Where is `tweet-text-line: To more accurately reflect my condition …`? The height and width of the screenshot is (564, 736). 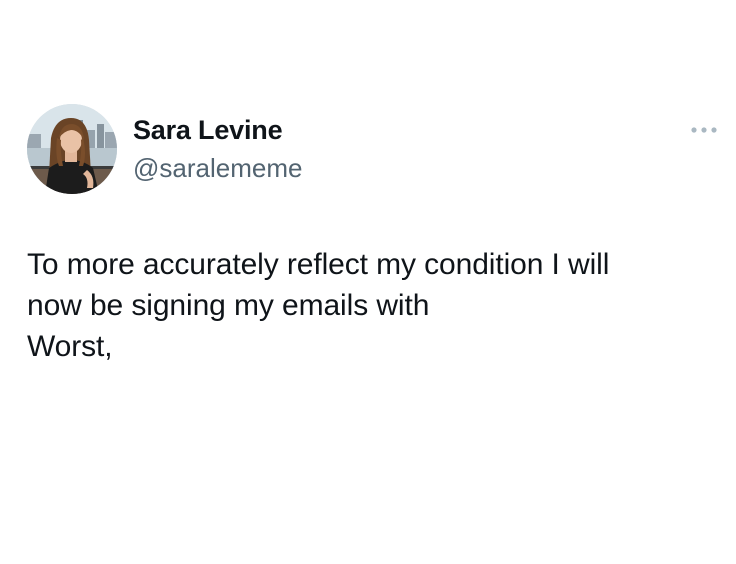
tweet-text-line: To more accurately reflect my condition … is located at coordinates (318, 264).